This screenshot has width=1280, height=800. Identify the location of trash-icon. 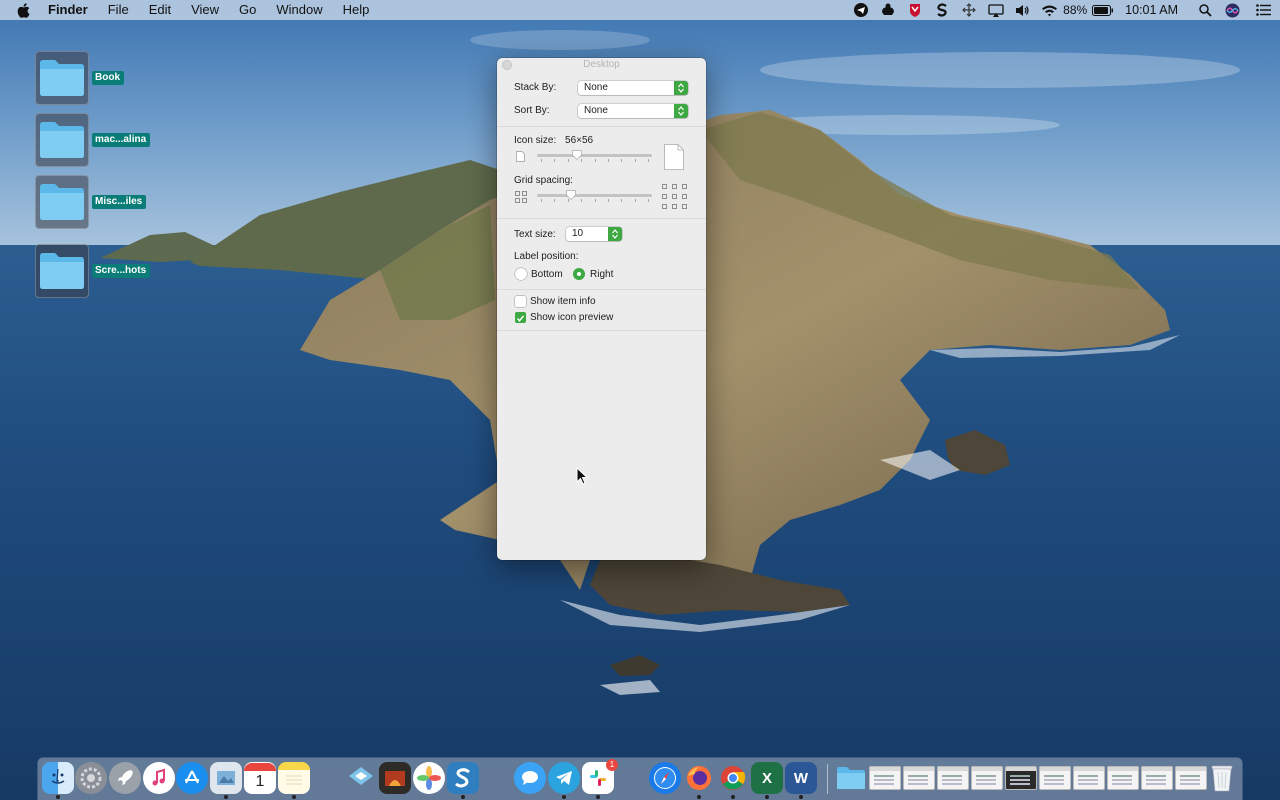
(1222, 778).